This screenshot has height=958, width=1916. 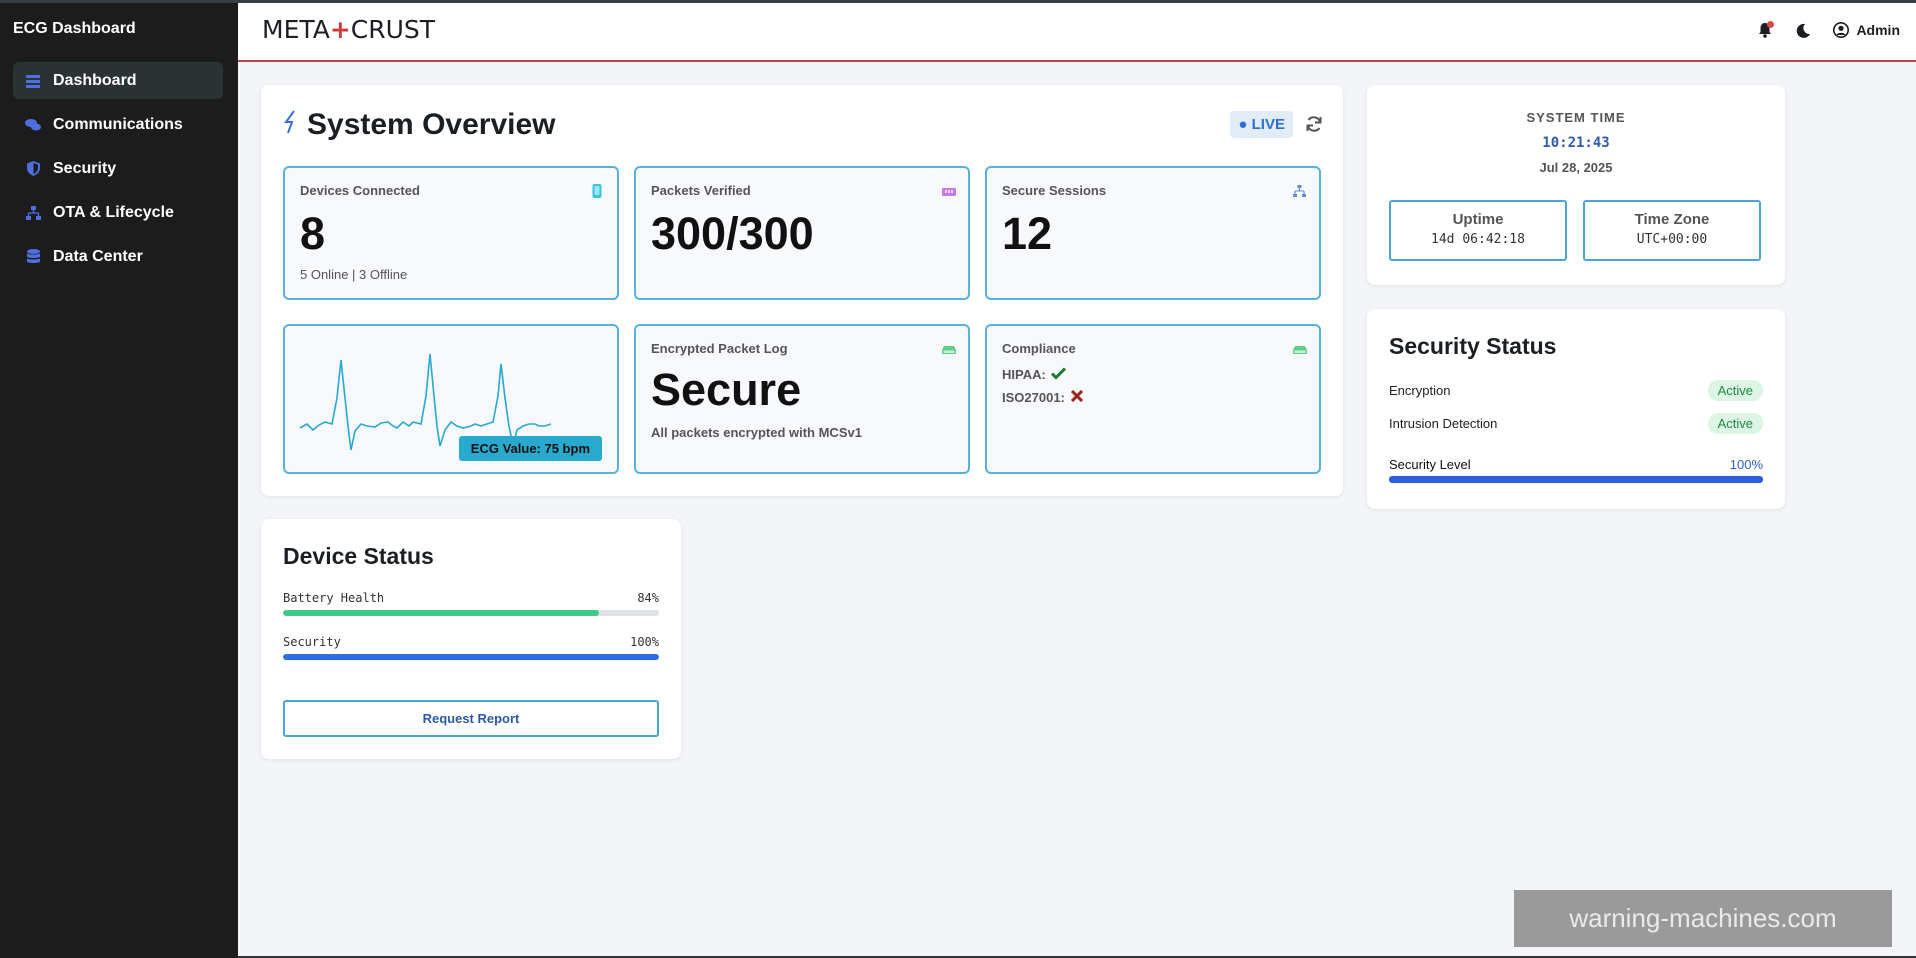 What do you see at coordinates (1443, 423) in the screenshot?
I see `intrusion-label: Intrusion Detection` at bounding box center [1443, 423].